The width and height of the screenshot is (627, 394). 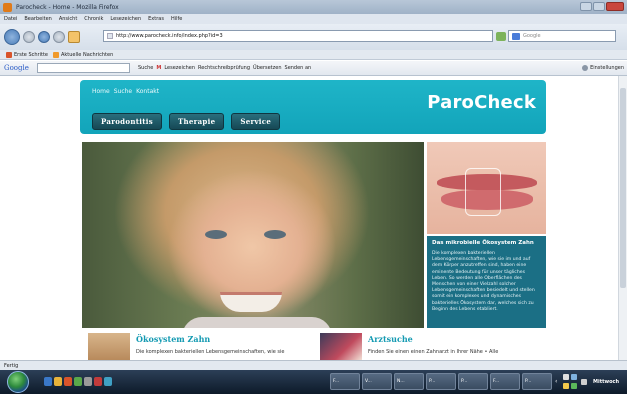 What do you see at coordinates (156, 19) in the screenshot?
I see `menu-extras: Extras` at bounding box center [156, 19].